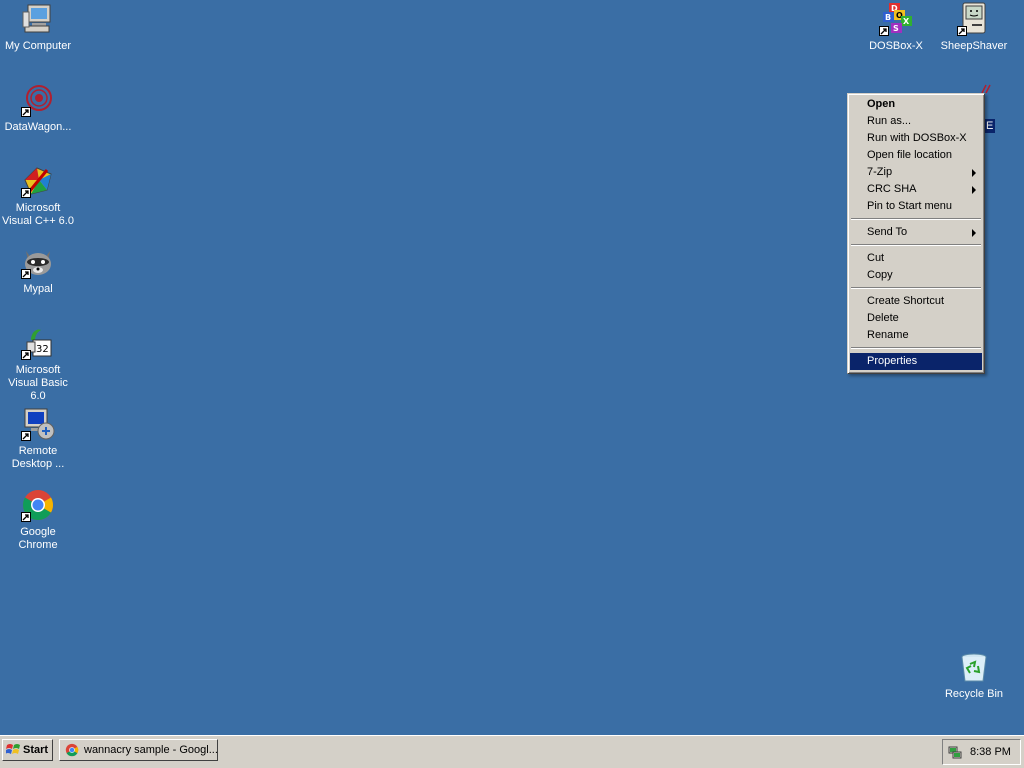  I want to click on start-label: Start, so click(36, 750).